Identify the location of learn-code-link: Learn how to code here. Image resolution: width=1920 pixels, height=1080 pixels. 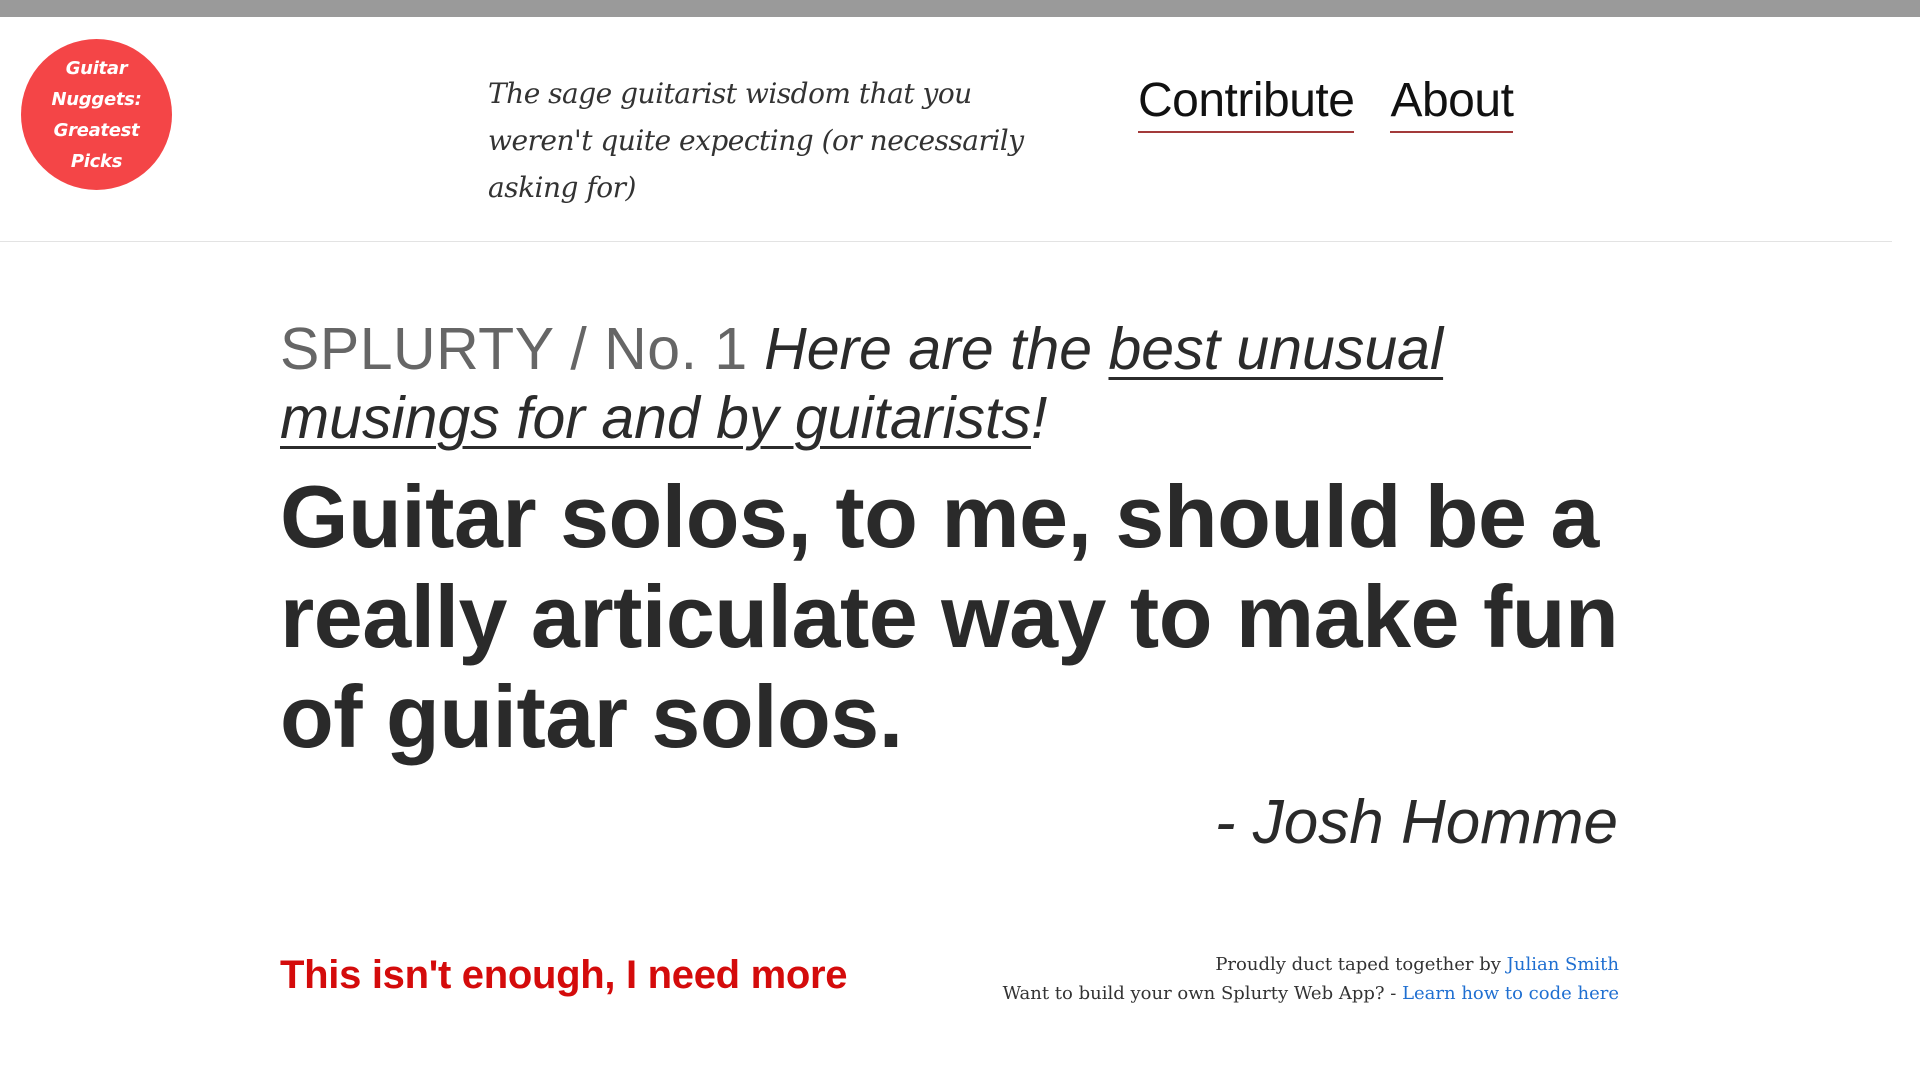
(1510, 993).